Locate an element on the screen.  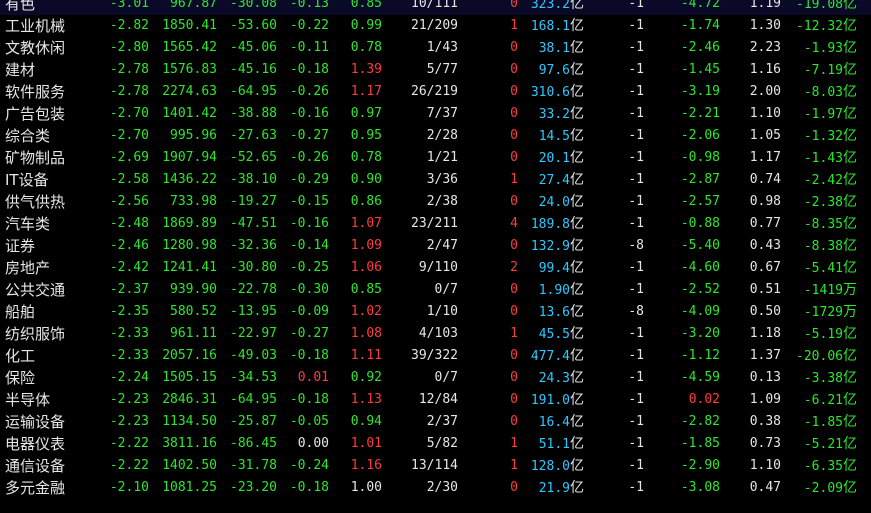
net-inflow: -2.09 亿 is located at coordinates (830, 488).